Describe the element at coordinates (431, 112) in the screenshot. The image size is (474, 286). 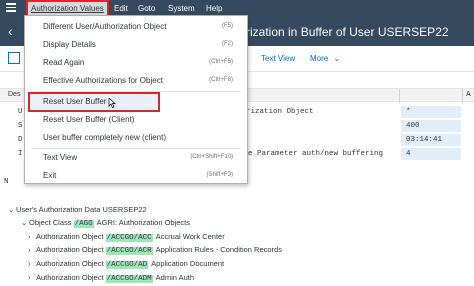
I see `row-value: *` at that location.